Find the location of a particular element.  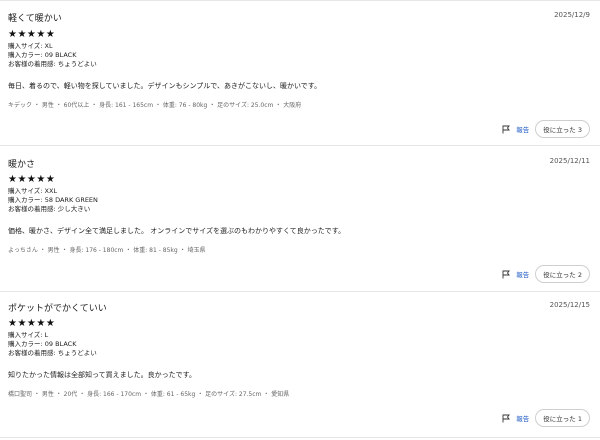

purchase-size: 購入サイズ: L is located at coordinates (28, 335).